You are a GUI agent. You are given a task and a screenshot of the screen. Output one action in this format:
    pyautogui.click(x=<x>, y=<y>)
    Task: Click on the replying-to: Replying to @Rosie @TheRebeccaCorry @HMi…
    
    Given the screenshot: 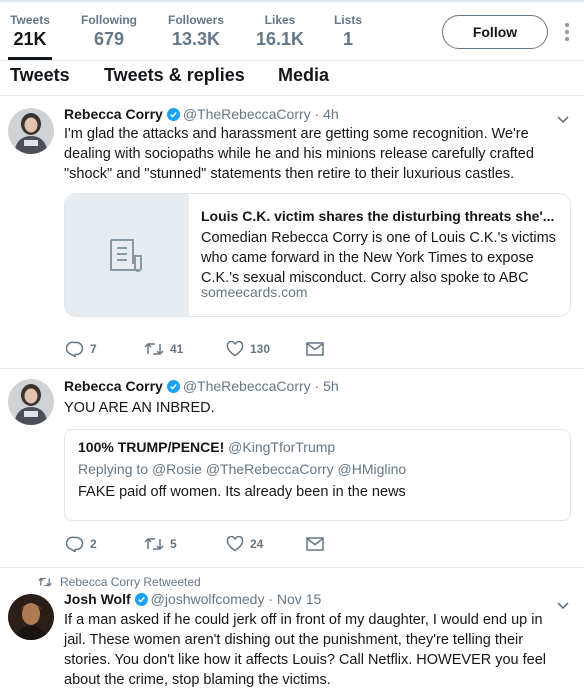 What is the action you would take?
    pyautogui.click(x=242, y=469)
    